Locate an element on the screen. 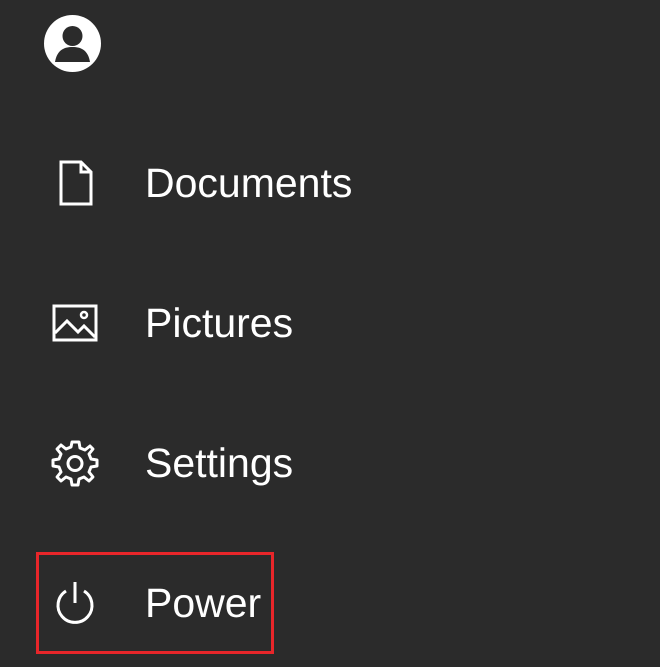 This screenshot has height=667, width=660. settings-icon is located at coordinates (75, 463).